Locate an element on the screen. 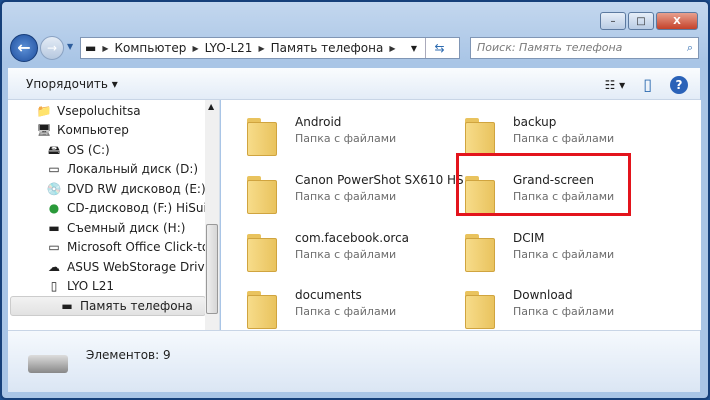 This screenshot has width=710, height=400. folder-item: DCIM Папка с файлами is located at coordinates (566, 251).